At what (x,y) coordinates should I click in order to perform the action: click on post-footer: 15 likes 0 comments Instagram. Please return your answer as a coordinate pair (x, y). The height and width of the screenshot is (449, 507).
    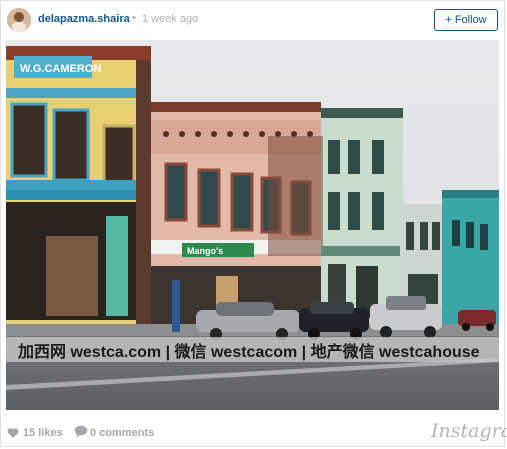
    Looking at the image, I should click on (254, 432).